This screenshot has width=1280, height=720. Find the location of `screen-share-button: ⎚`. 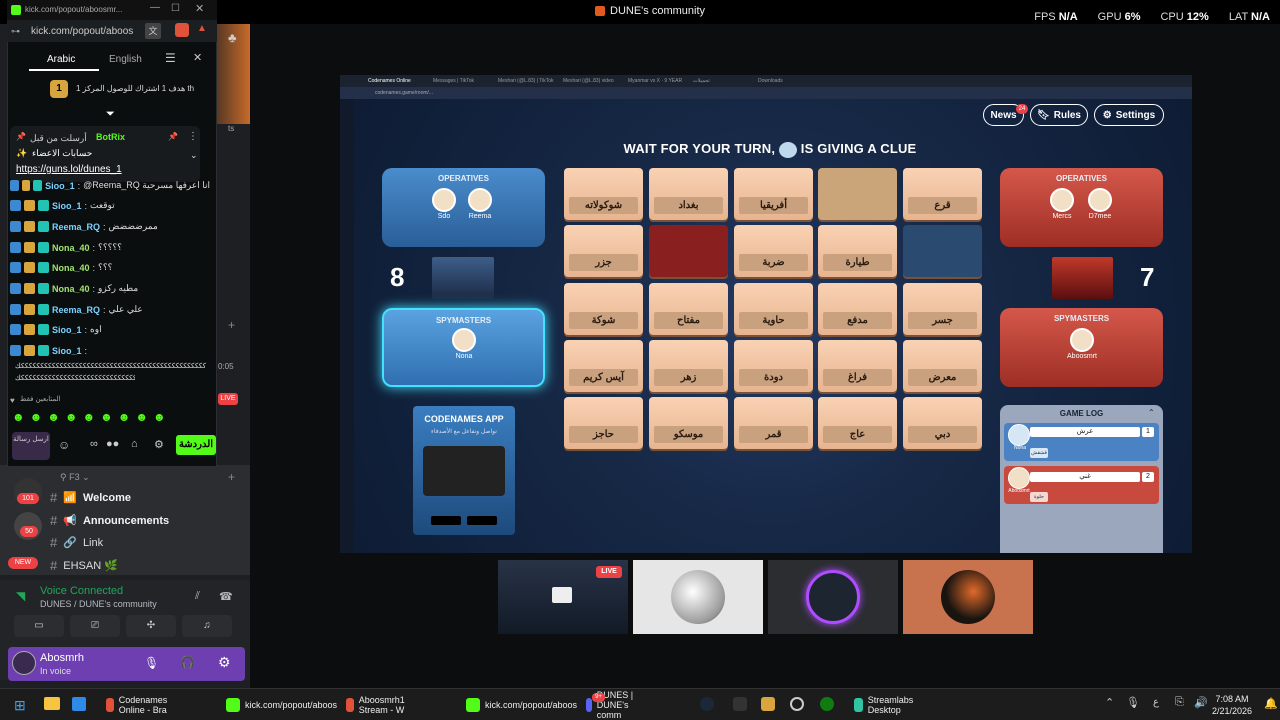

screen-share-button: ⎚ is located at coordinates (95, 626).